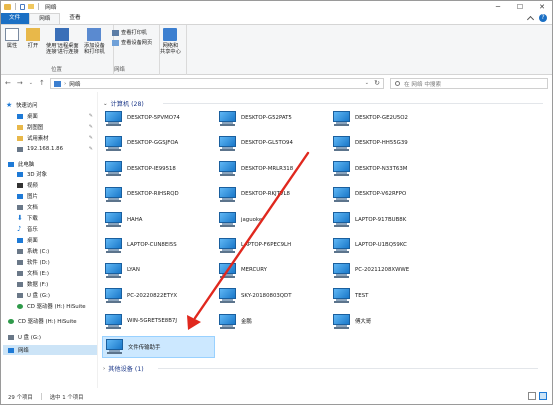  Describe the element at coordinates (158, 169) in the screenshot. I see `computer-item: DESKTOP-IE99518` at that location.